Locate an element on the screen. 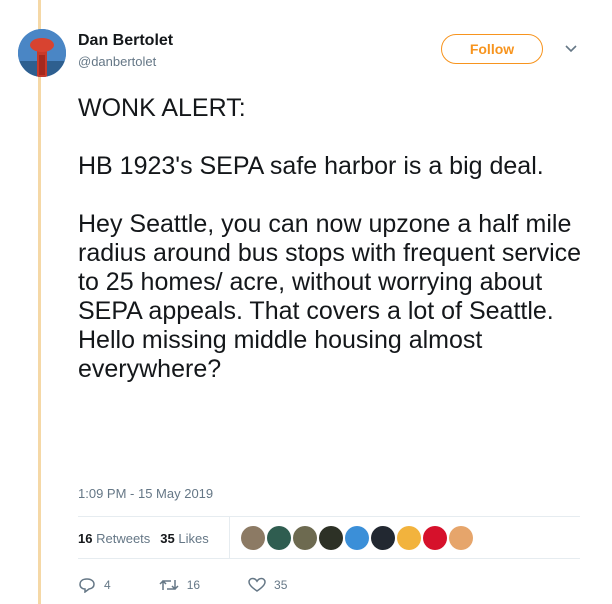  retweets-count: 16 is located at coordinates (85, 538).